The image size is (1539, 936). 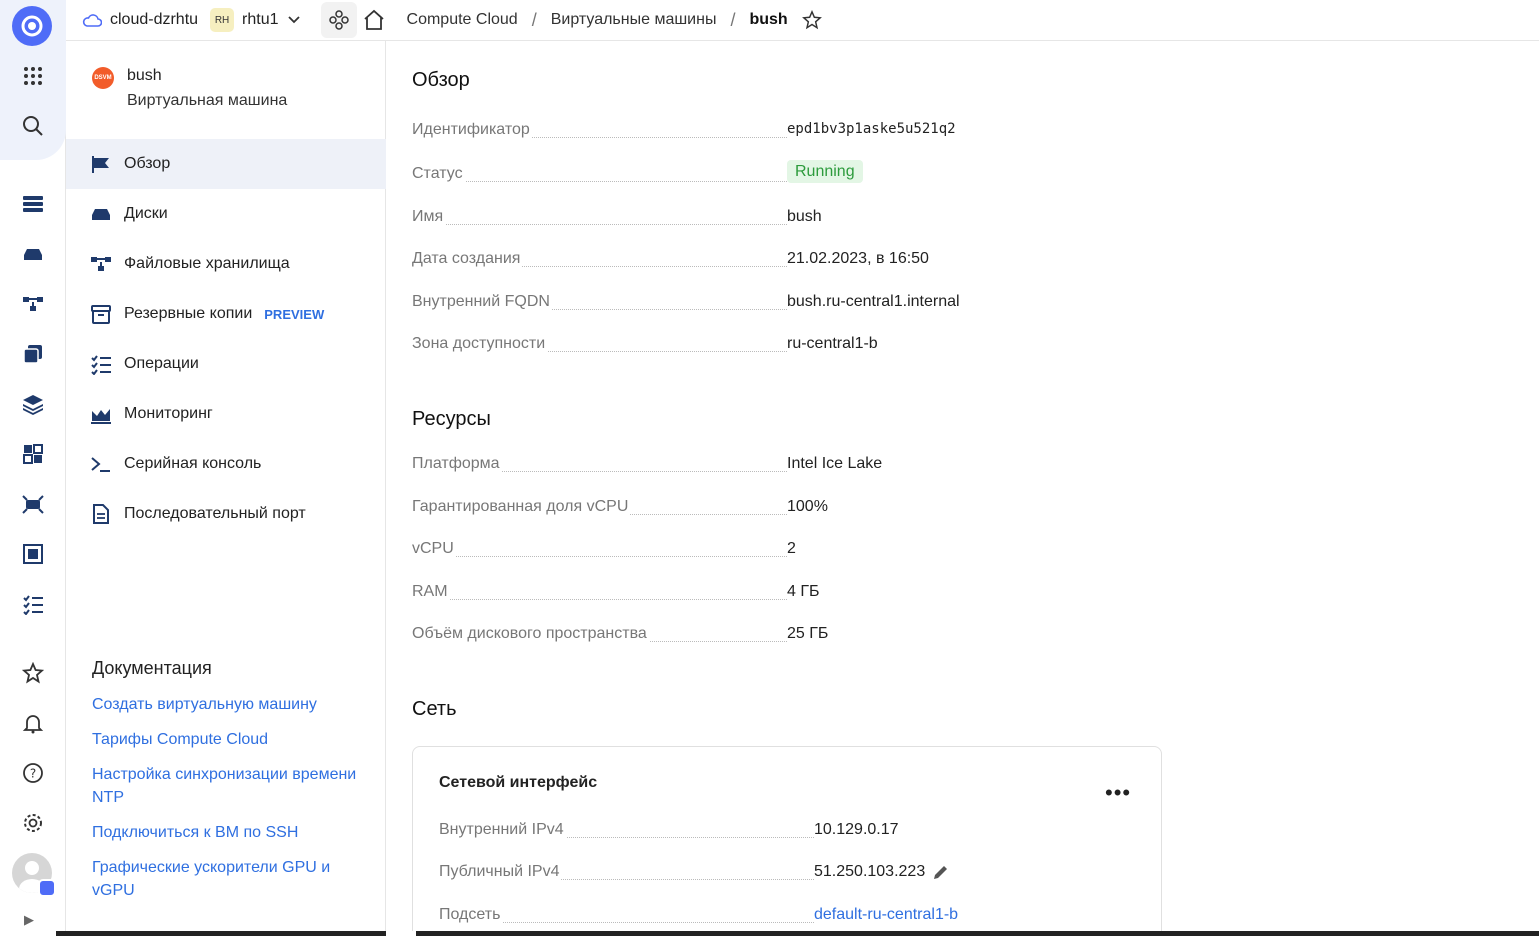 I want to click on help-icon: ?, so click(x=33, y=773).